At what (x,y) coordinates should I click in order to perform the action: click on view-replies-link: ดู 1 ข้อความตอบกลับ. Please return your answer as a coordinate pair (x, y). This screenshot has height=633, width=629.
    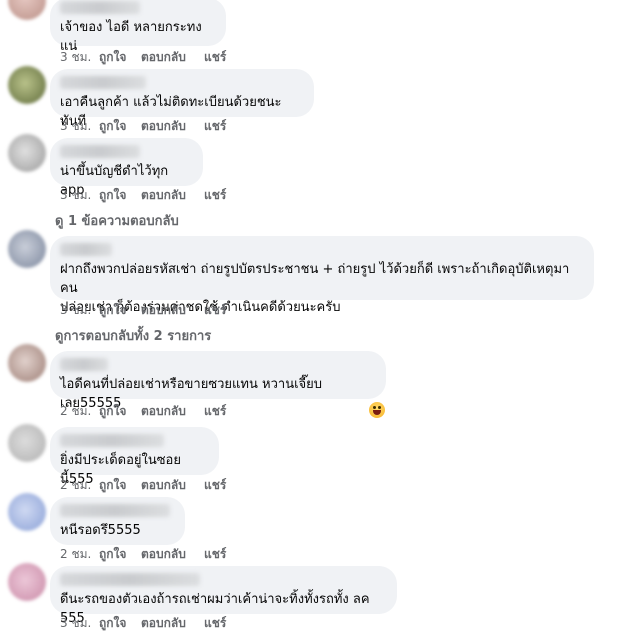
    Looking at the image, I should click on (117, 220).